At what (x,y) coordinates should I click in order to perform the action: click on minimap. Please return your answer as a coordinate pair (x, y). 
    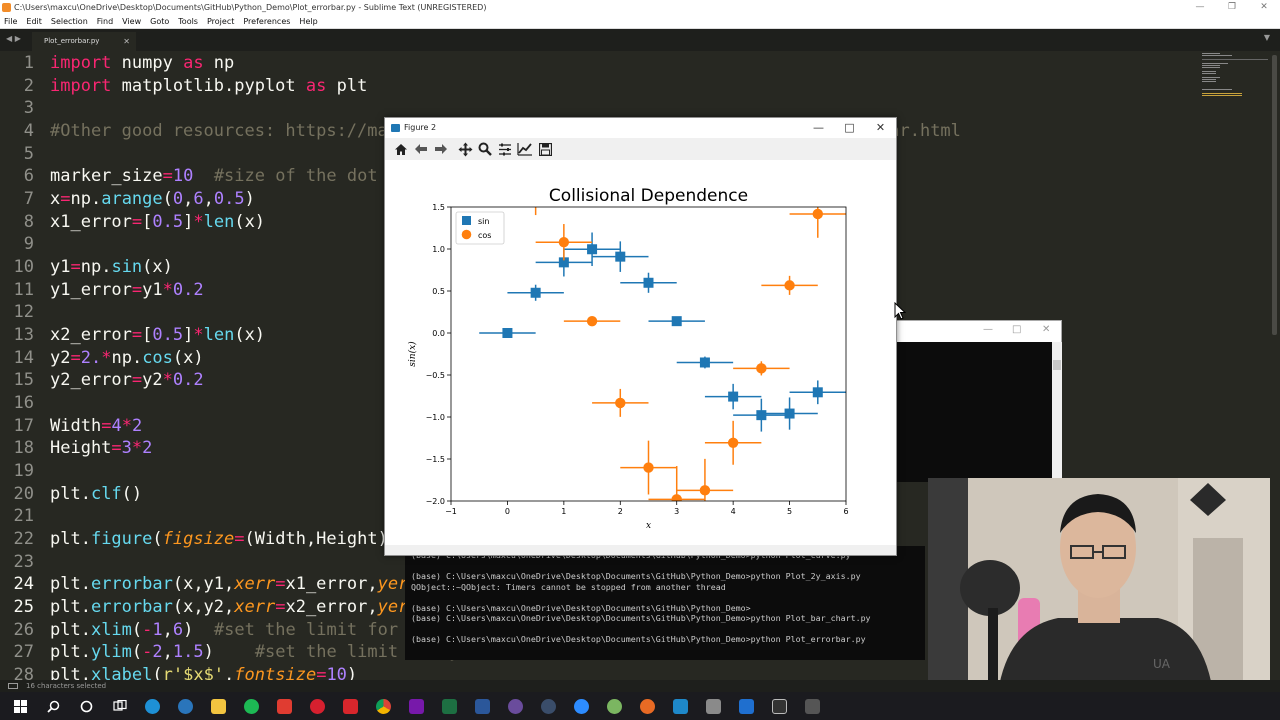
    Looking at the image, I should click on (1234, 76).